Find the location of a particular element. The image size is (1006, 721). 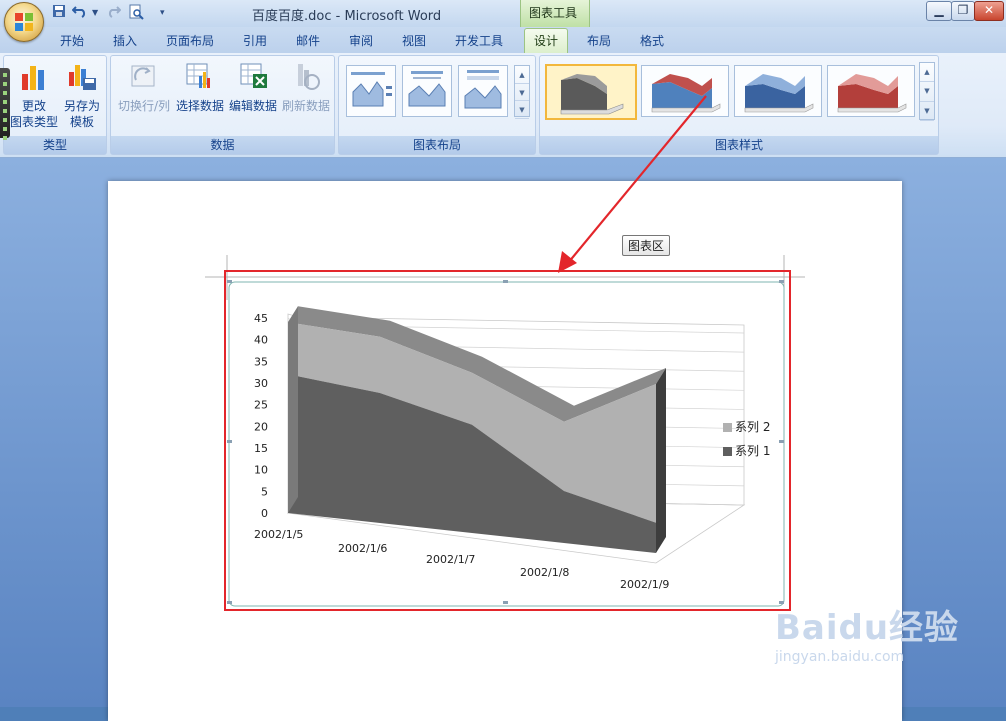

change-chart-type-line1: 更改 is located at coordinates (33, 106).